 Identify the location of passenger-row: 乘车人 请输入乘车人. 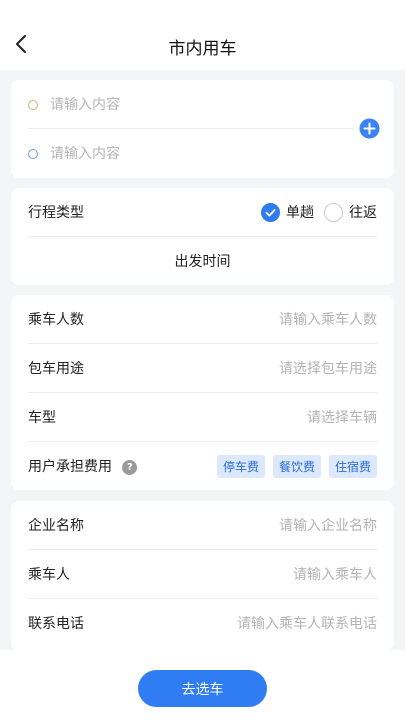
(202, 574).